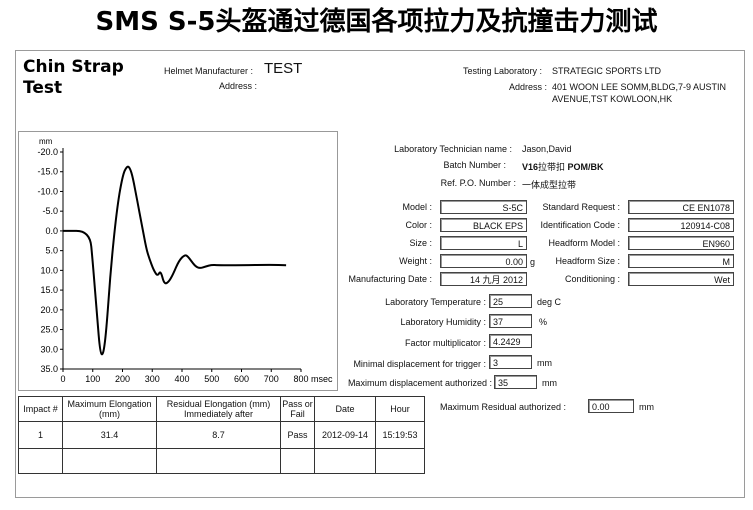 This screenshot has height=510, width=753. Describe the element at coordinates (50, 211) in the screenshot. I see `y-tick-label: -5.0` at that location.